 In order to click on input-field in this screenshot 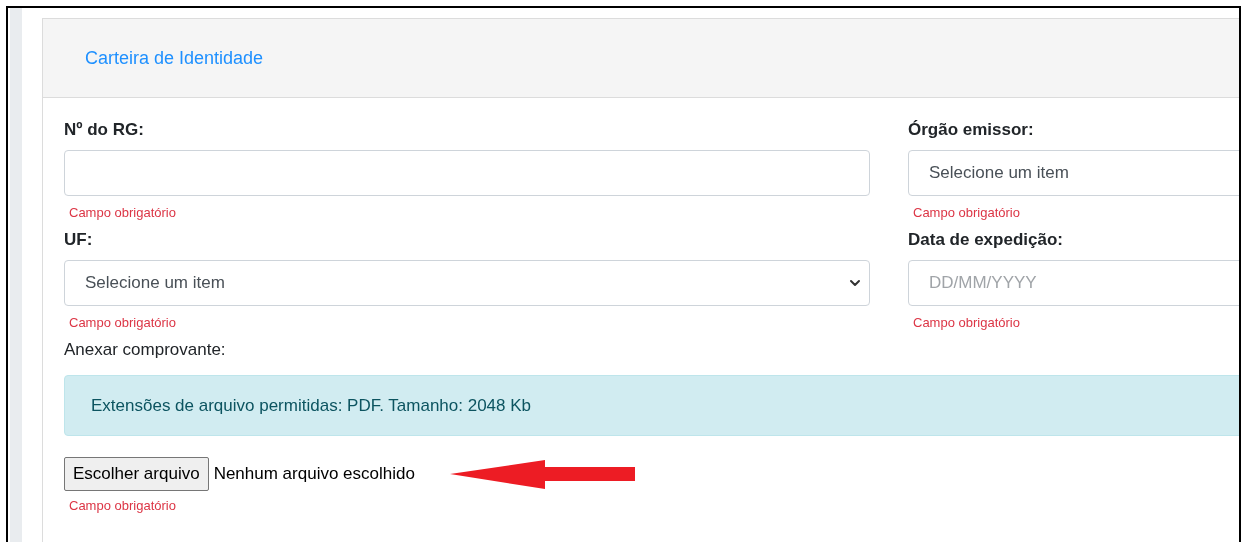, I will do `click(467, 173)`.